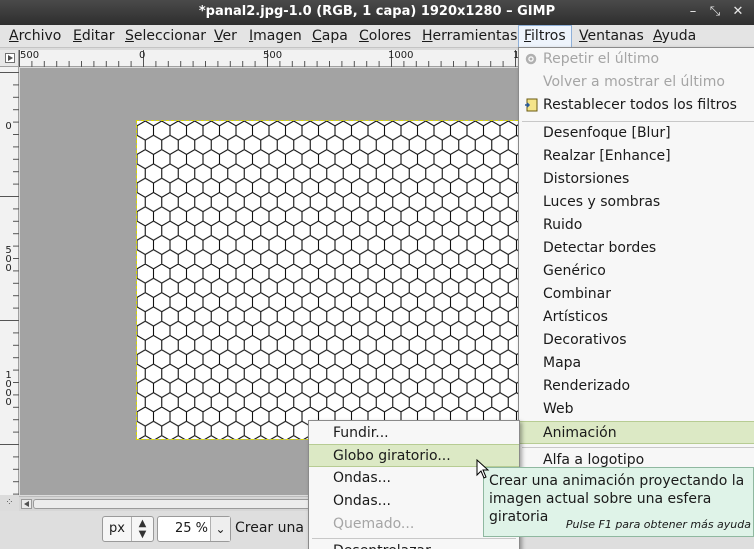 The height and width of the screenshot is (549, 754). I want to click on menu-herramientas: Herramientas, so click(469, 36).